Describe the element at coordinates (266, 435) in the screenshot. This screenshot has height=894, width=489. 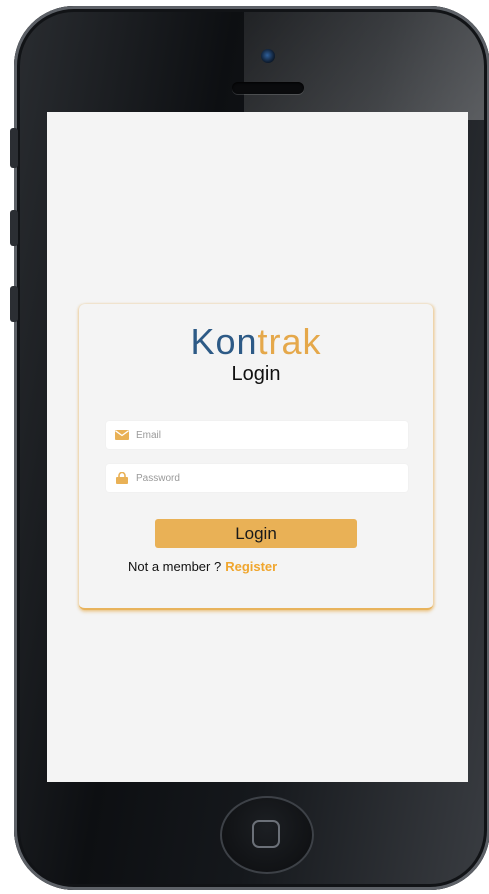
I see `email-input` at that location.